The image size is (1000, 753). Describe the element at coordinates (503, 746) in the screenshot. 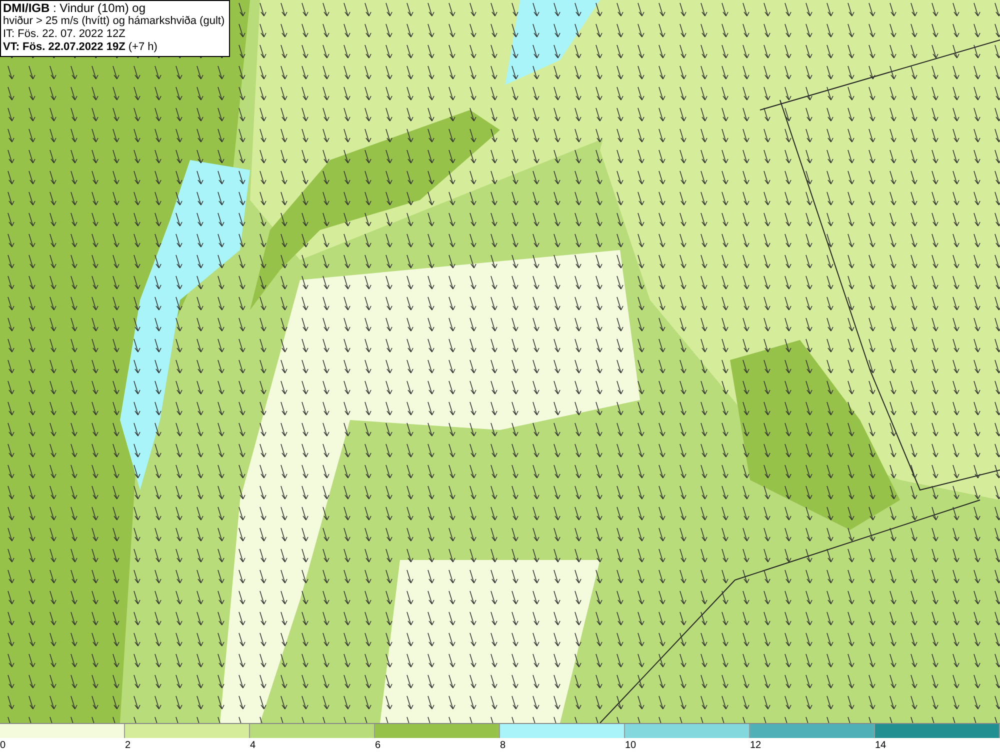

I see `legend-tick-label: 8` at that location.